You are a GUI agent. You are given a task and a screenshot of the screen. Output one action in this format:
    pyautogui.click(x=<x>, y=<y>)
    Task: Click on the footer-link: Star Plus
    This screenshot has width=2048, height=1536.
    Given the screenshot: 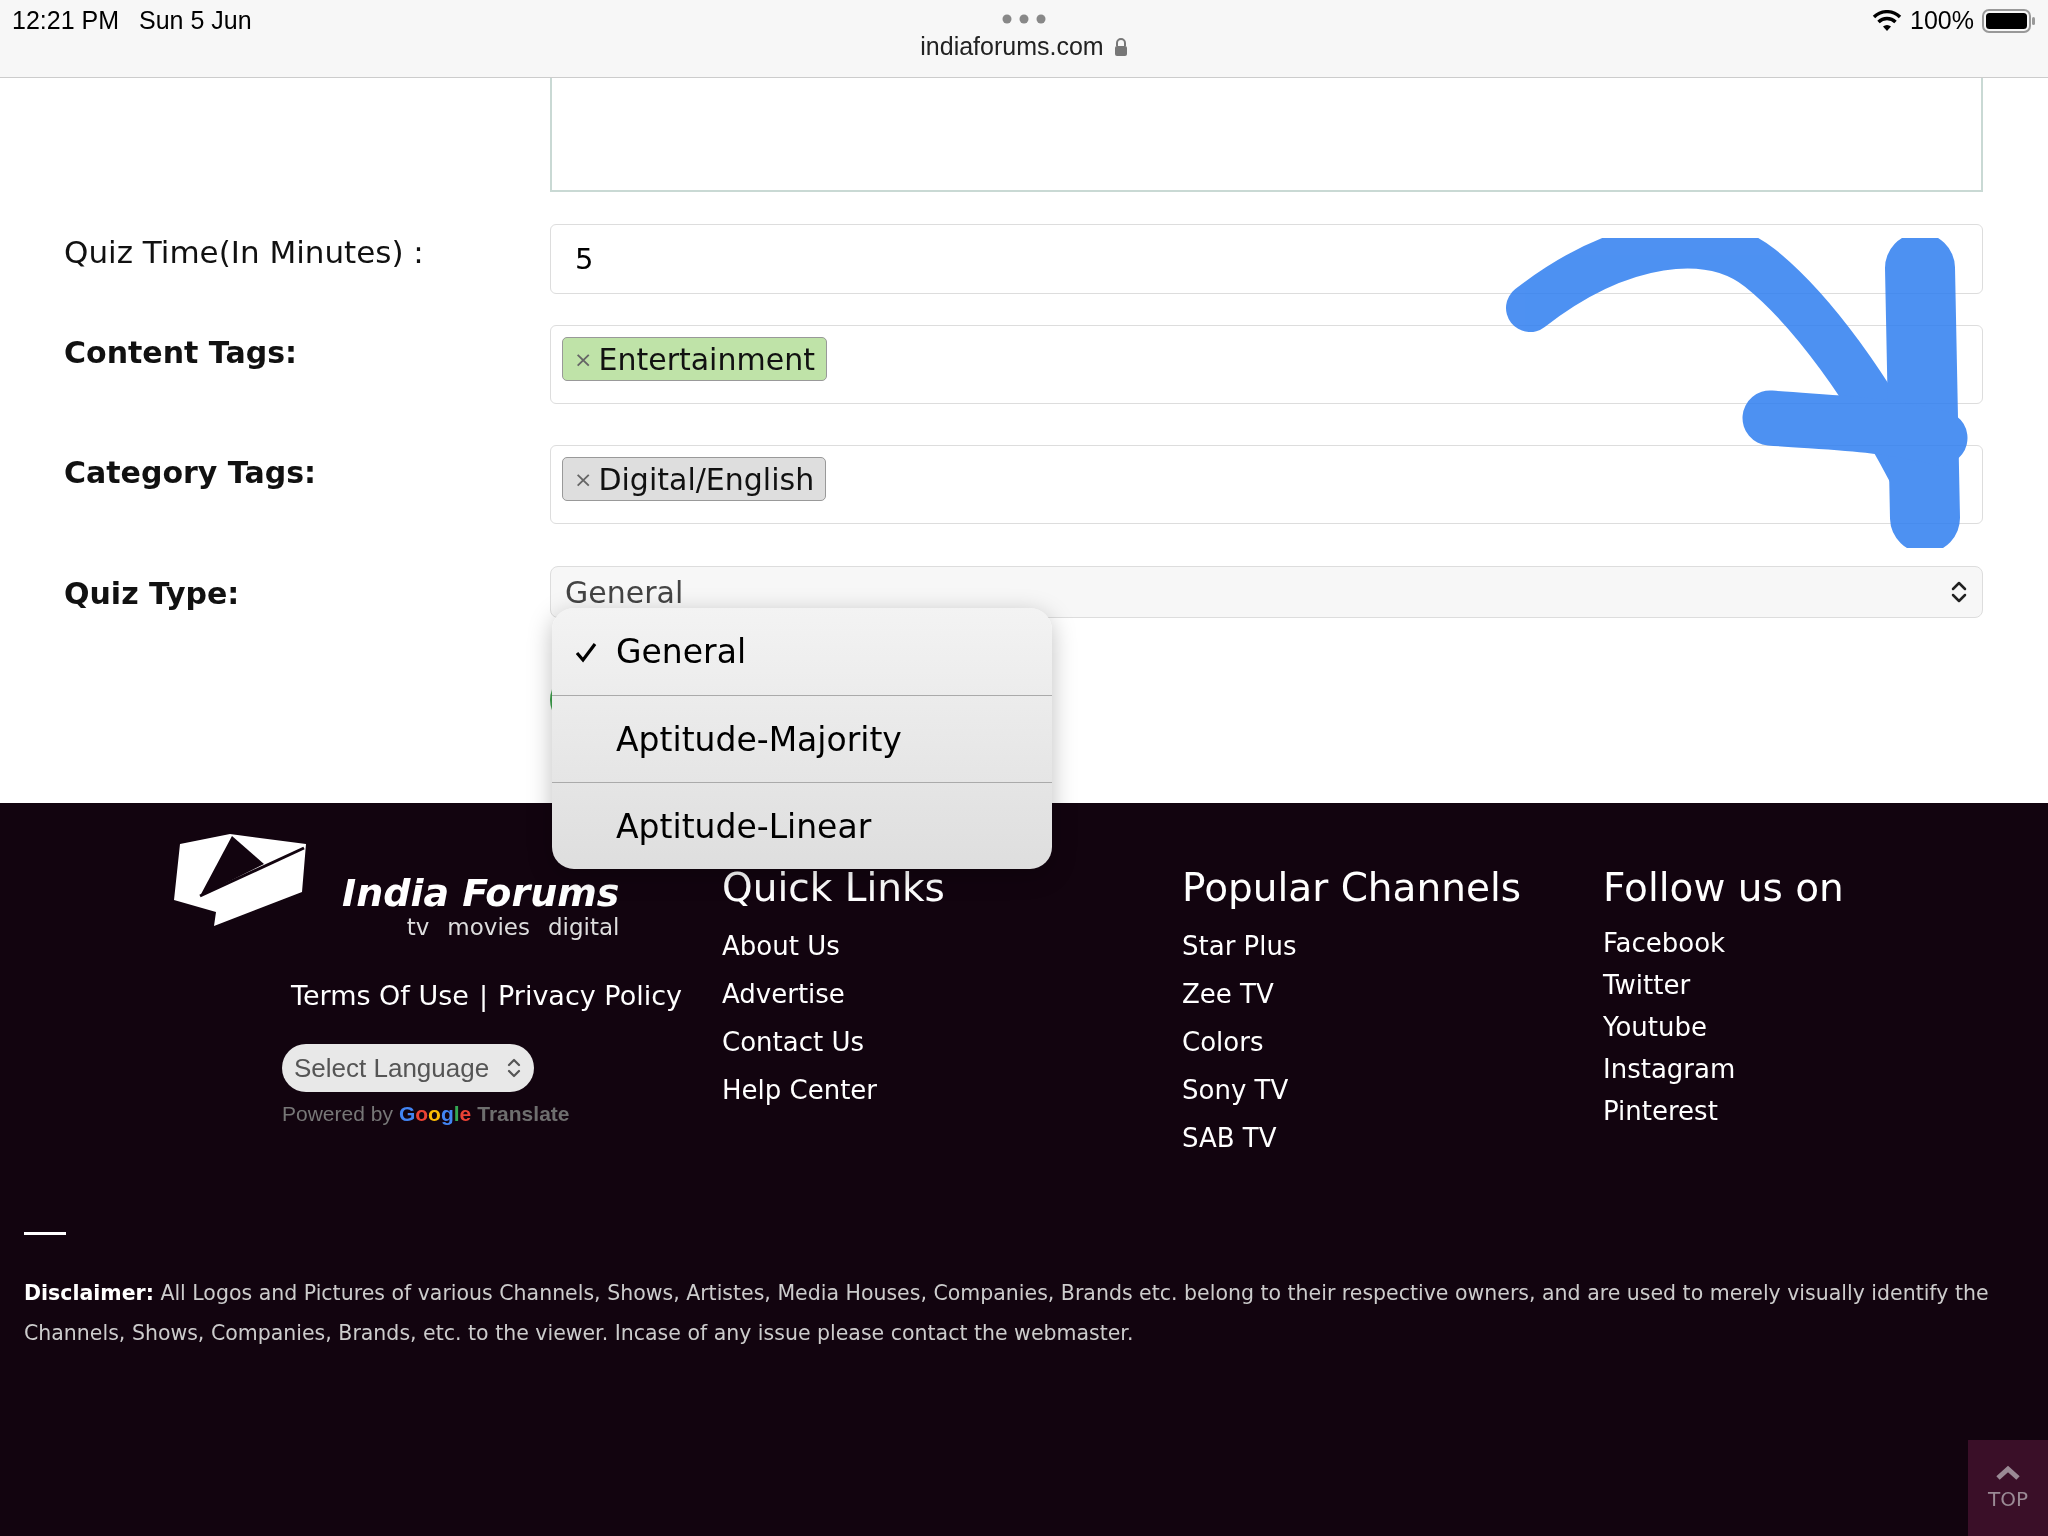 What is the action you would take?
    pyautogui.click(x=1239, y=946)
    